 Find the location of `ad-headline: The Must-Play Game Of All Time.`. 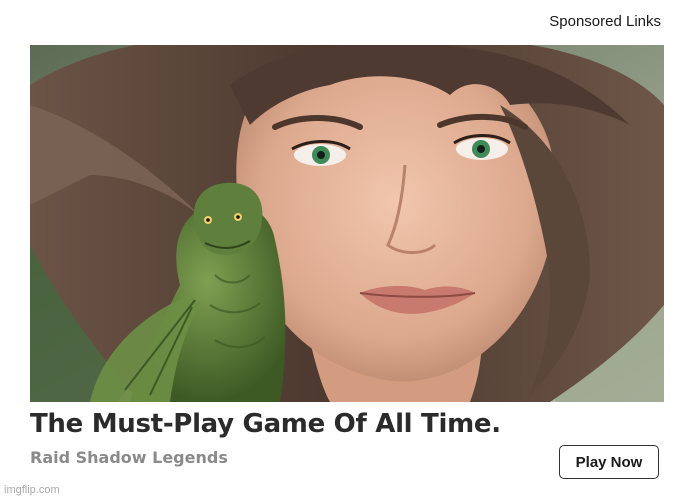

ad-headline: The Must-Play Game Of All Time. is located at coordinates (265, 424).